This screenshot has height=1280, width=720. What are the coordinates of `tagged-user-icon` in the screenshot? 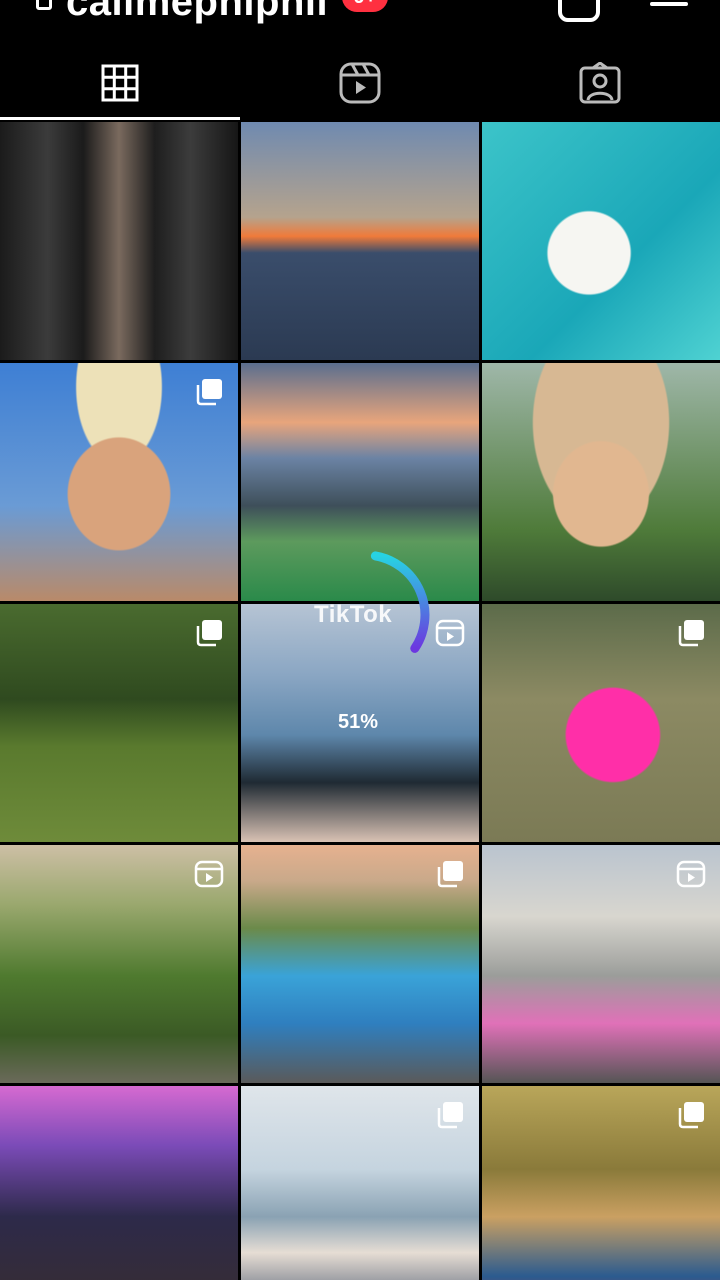 It's located at (600, 83).